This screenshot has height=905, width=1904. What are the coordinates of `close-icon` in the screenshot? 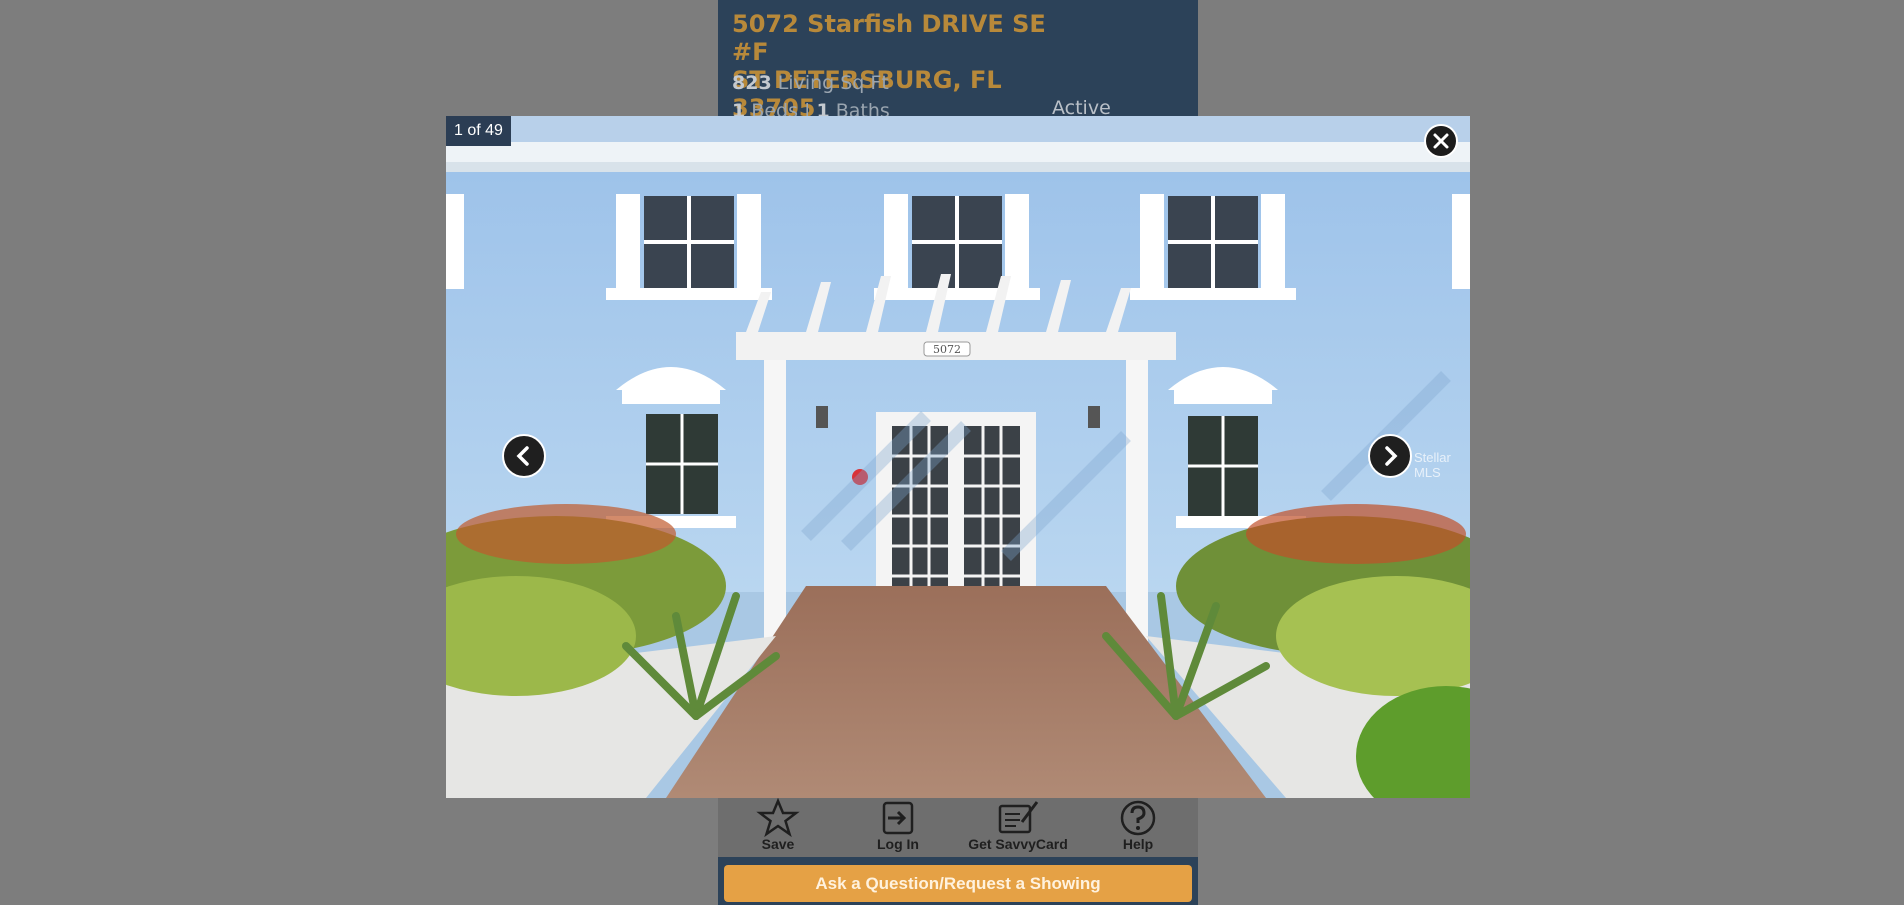 It's located at (1441, 141).